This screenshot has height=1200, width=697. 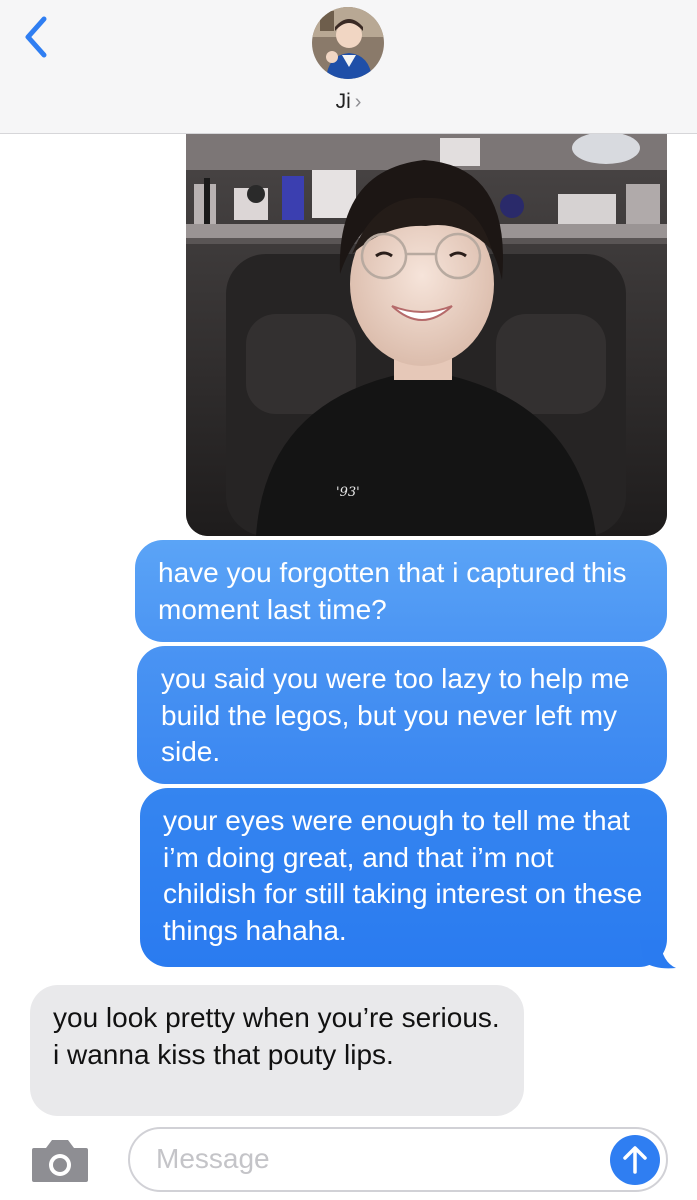 I want to click on contact-title: Ji ›, so click(x=348, y=102).